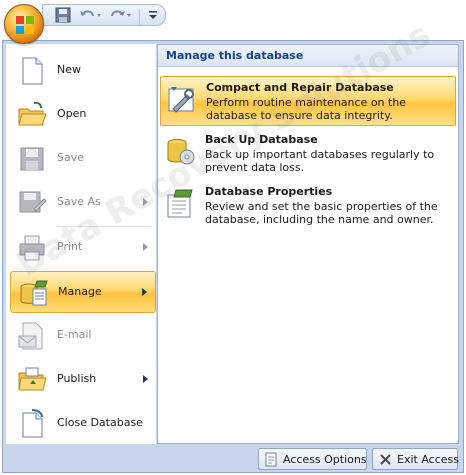 The width and height of the screenshot is (466, 475). I want to click on menu-item-label: Save As, so click(79, 201).